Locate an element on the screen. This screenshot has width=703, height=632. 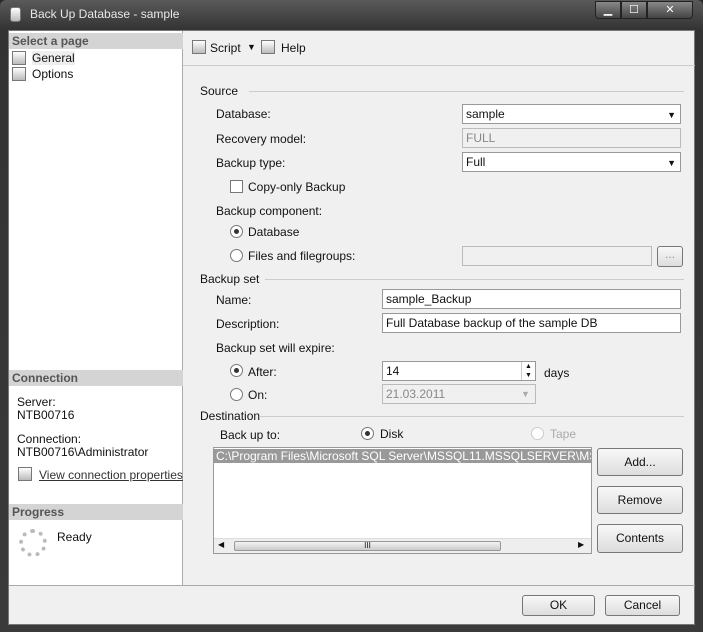
chevron-down-icon: ▼ is located at coordinates (251, 47).